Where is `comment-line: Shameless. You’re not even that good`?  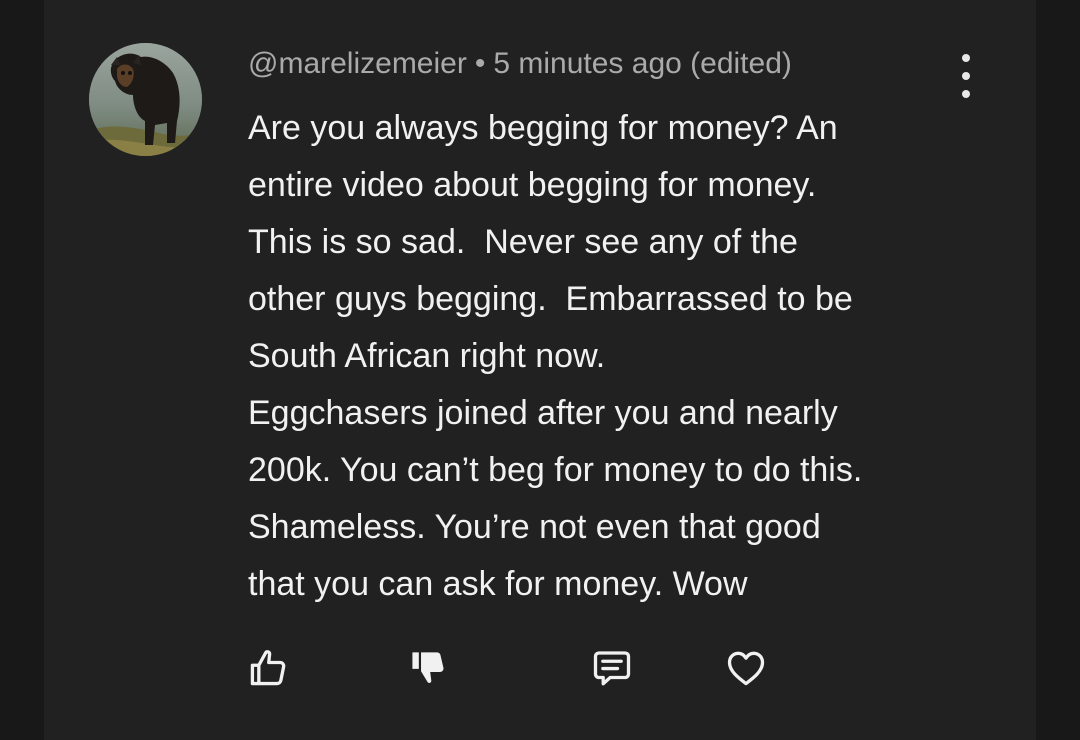 comment-line: Shameless. You’re not even that good is located at coordinates (534, 527).